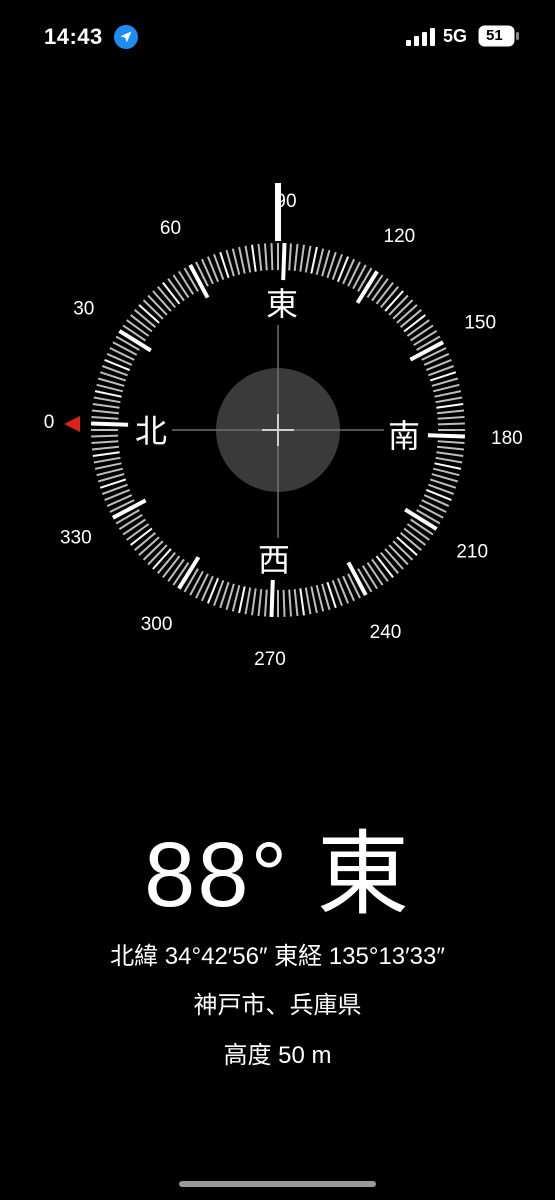  What do you see at coordinates (170, 228) in the screenshot?
I see `degree-label: 60` at bounding box center [170, 228].